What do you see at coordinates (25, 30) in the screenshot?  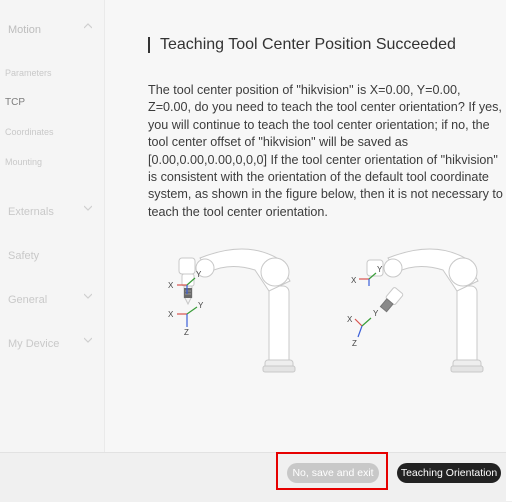 I see `sidebar-item-label: Motion` at bounding box center [25, 30].